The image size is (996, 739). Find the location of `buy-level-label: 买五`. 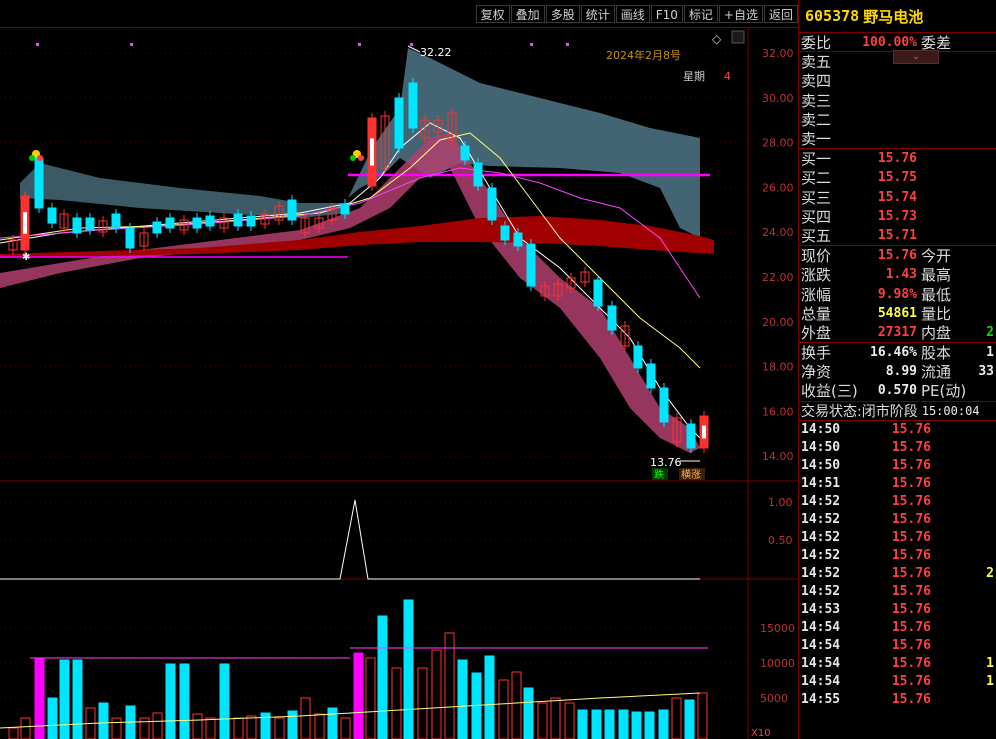

buy-level-label: 买五 is located at coordinates (816, 235).